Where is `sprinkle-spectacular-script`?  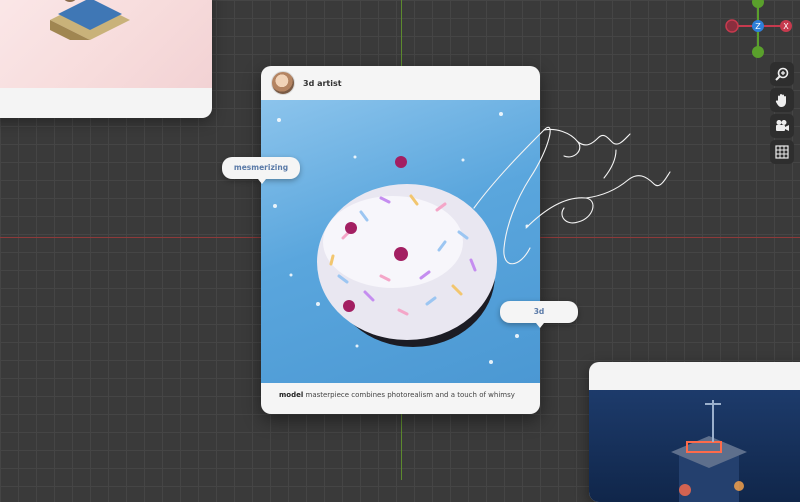 sprinkle-spectacular-script is located at coordinates (572, 195).